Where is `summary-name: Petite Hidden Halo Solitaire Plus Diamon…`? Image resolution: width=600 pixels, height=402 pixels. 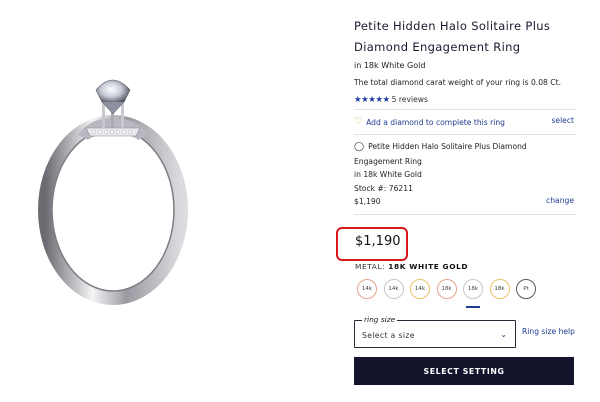
summary-name: Petite Hidden Halo Solitaire Plus Diamon… is located at coordinates (440, 154).